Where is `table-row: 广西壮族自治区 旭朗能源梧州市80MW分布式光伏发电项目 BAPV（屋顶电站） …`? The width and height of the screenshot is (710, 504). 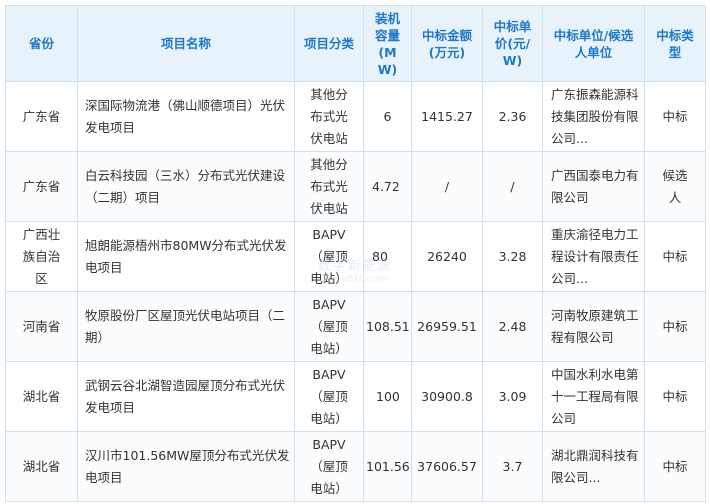 table-row: 广西壮族自治区 旭朗能源梧州市80MW分布式光伏发电项目 BAPV（屋顶电站） … is located at coordinates (355, 256).